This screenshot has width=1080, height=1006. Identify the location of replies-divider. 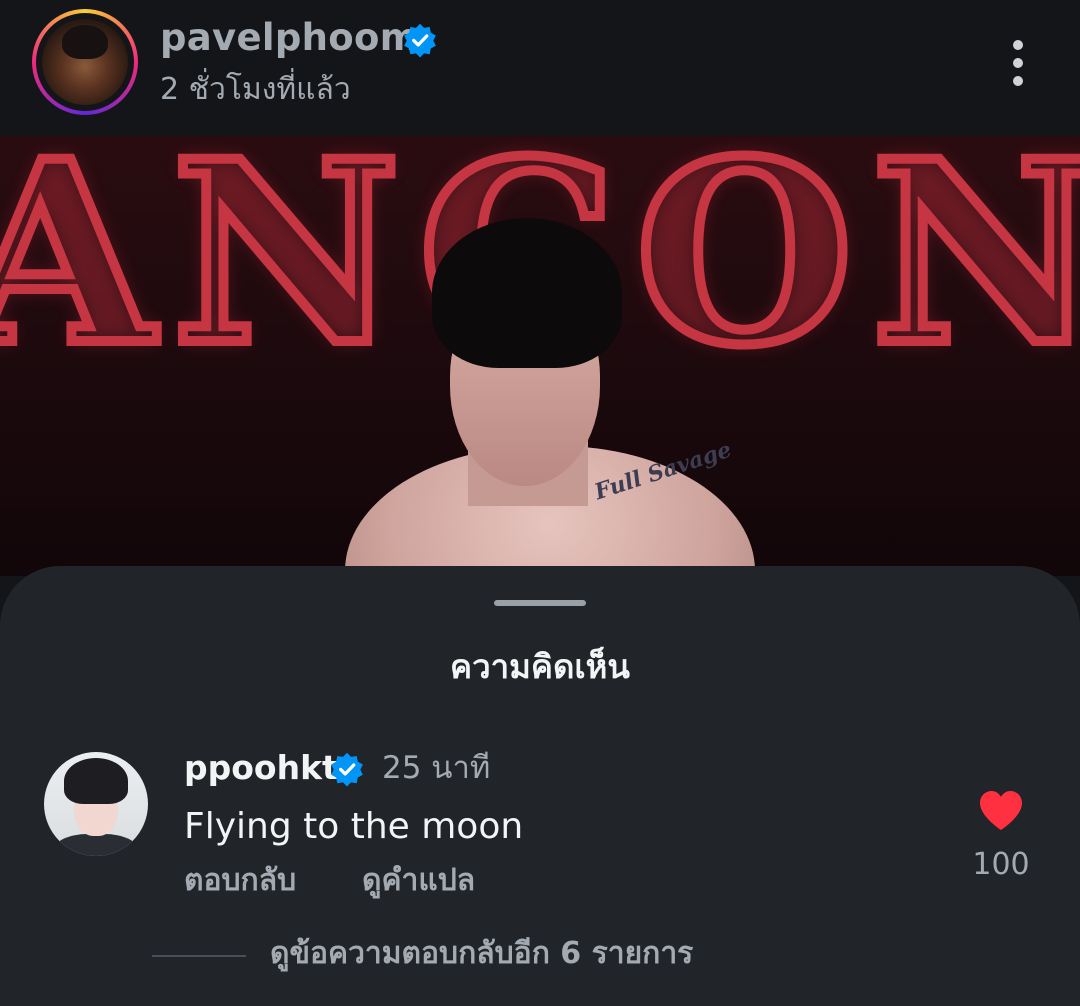
(199, 956).